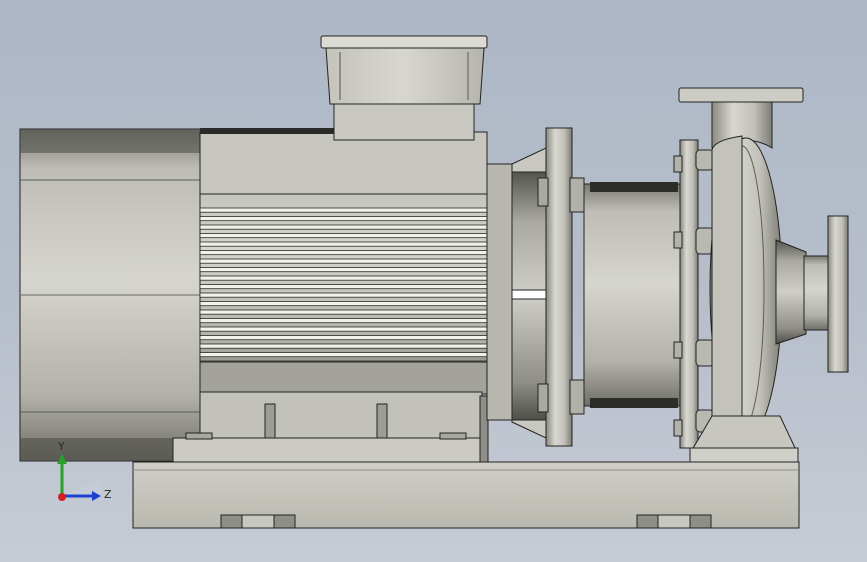  I want to click on motor-fan-cover, so click(111, 295).